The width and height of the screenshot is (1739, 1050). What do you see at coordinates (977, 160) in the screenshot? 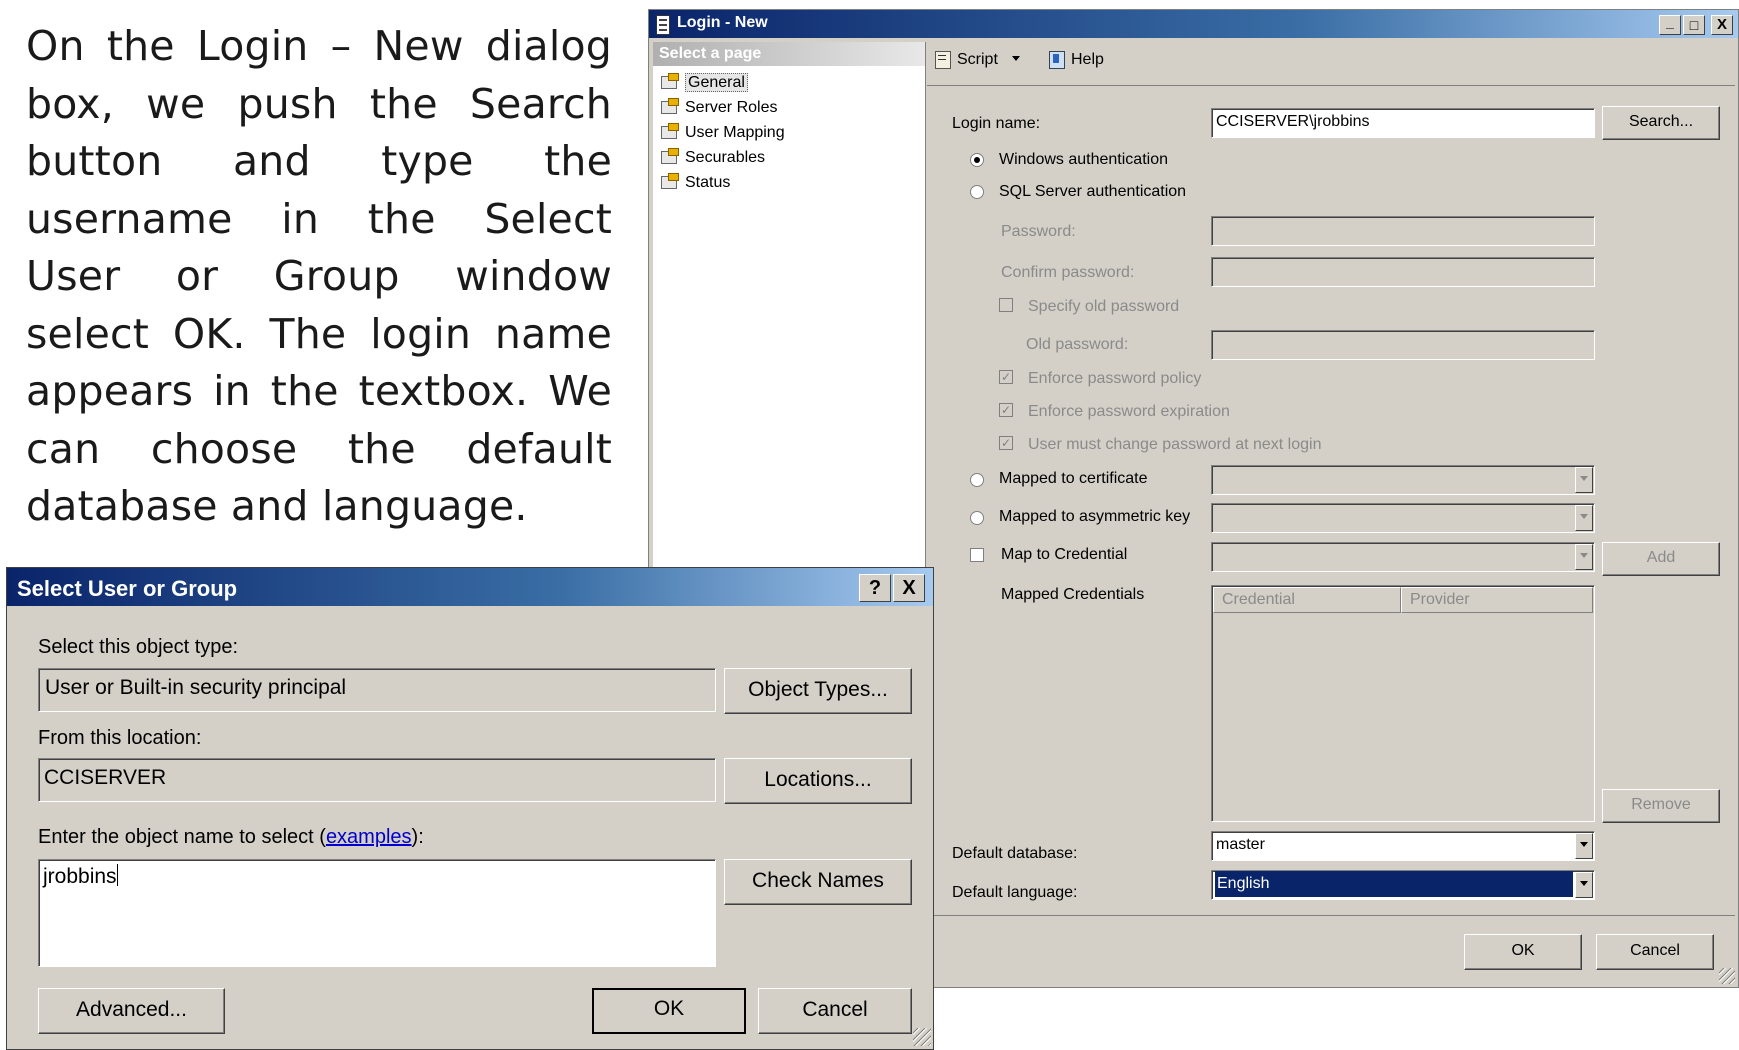
I see `windows-auth-radio` at bounding box center [977, 160].